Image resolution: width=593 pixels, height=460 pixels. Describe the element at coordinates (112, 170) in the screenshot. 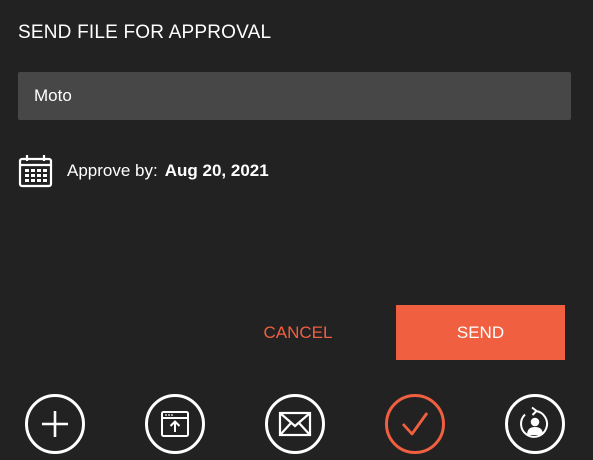

I see `approve-by-label: Approve by:` at that location.